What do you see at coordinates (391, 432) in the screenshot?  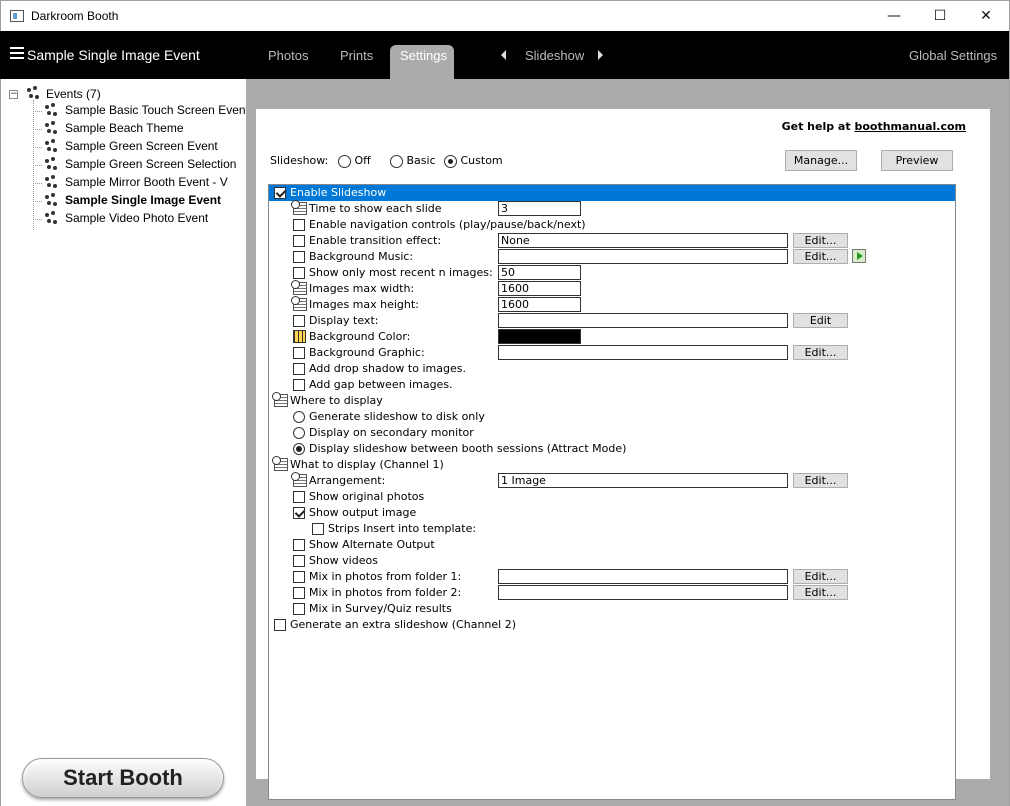 I see `secondary-monitor-label: Display on secondary monitor` at bounding box center [391, 432].